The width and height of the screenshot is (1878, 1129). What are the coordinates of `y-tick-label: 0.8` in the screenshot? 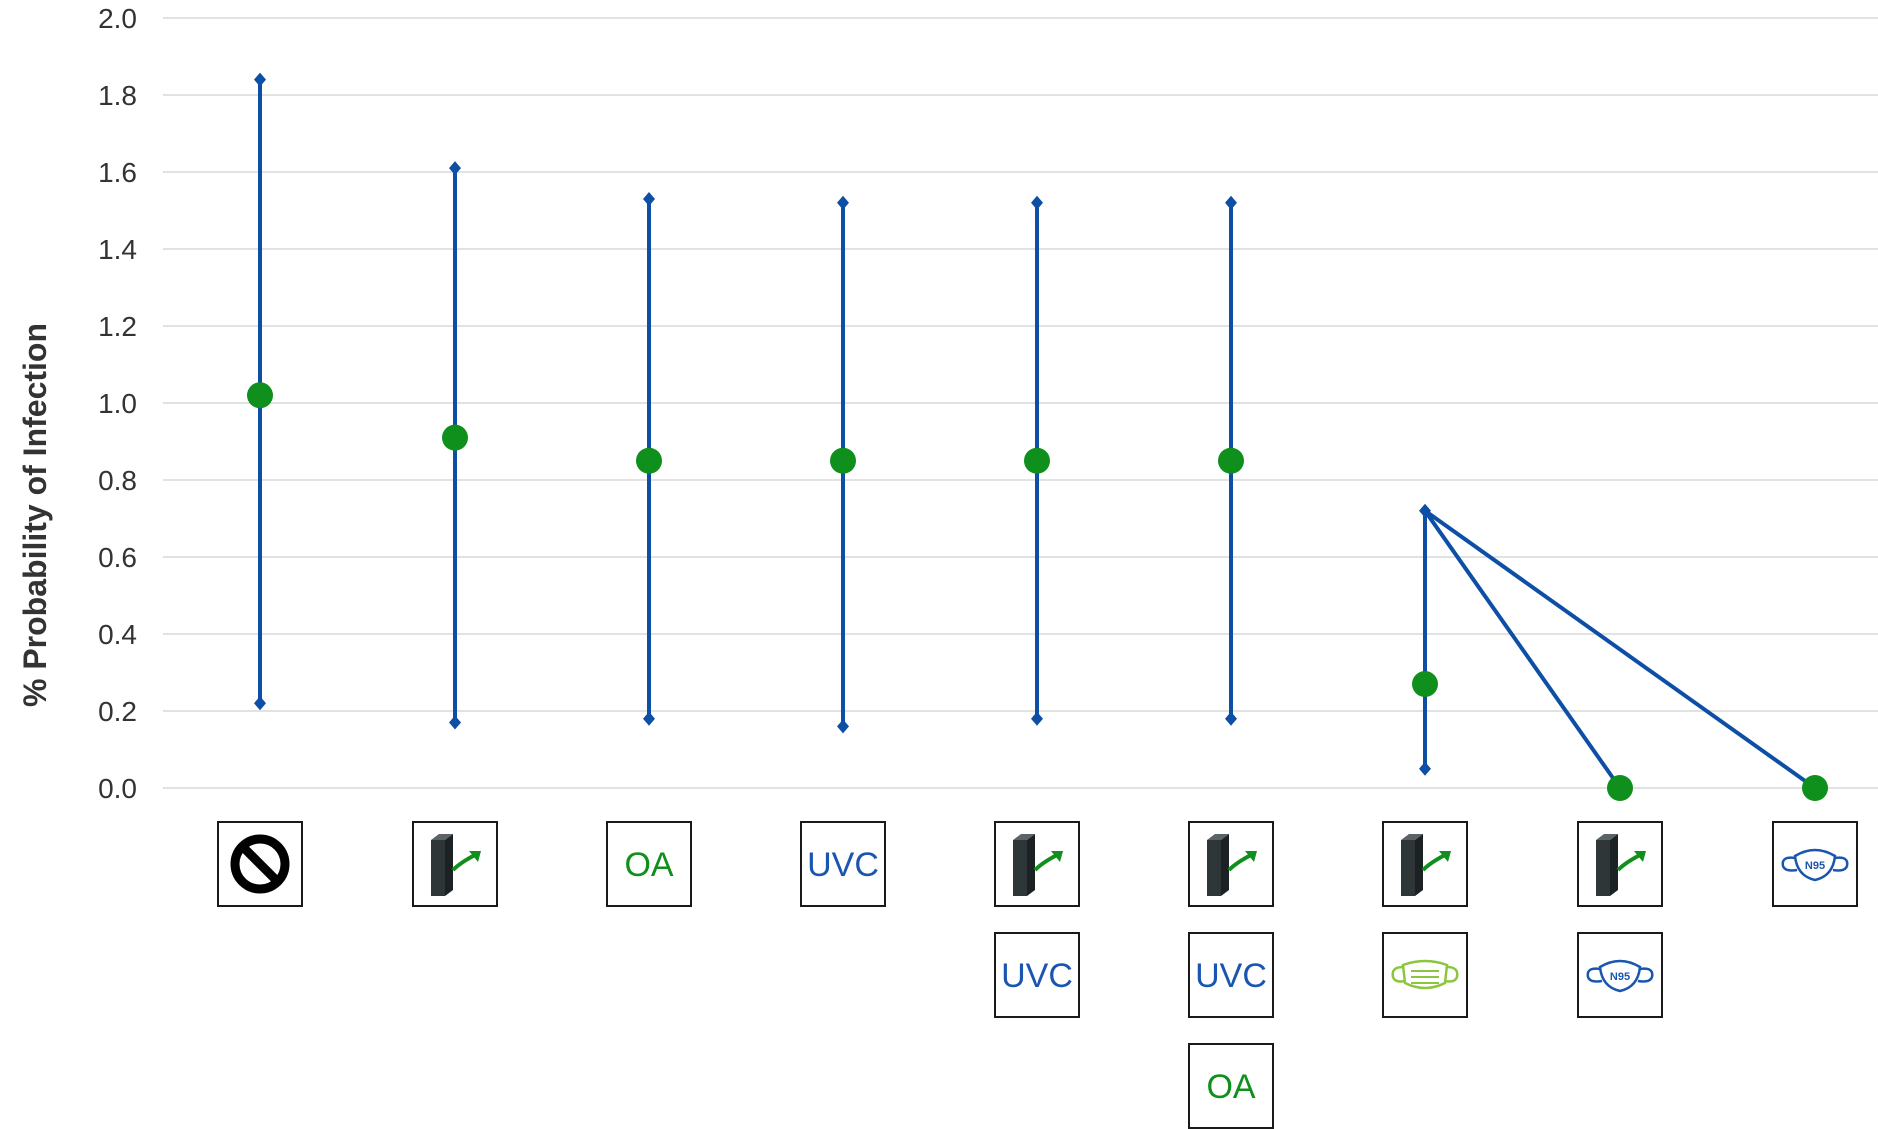 It's located at (117, 480).